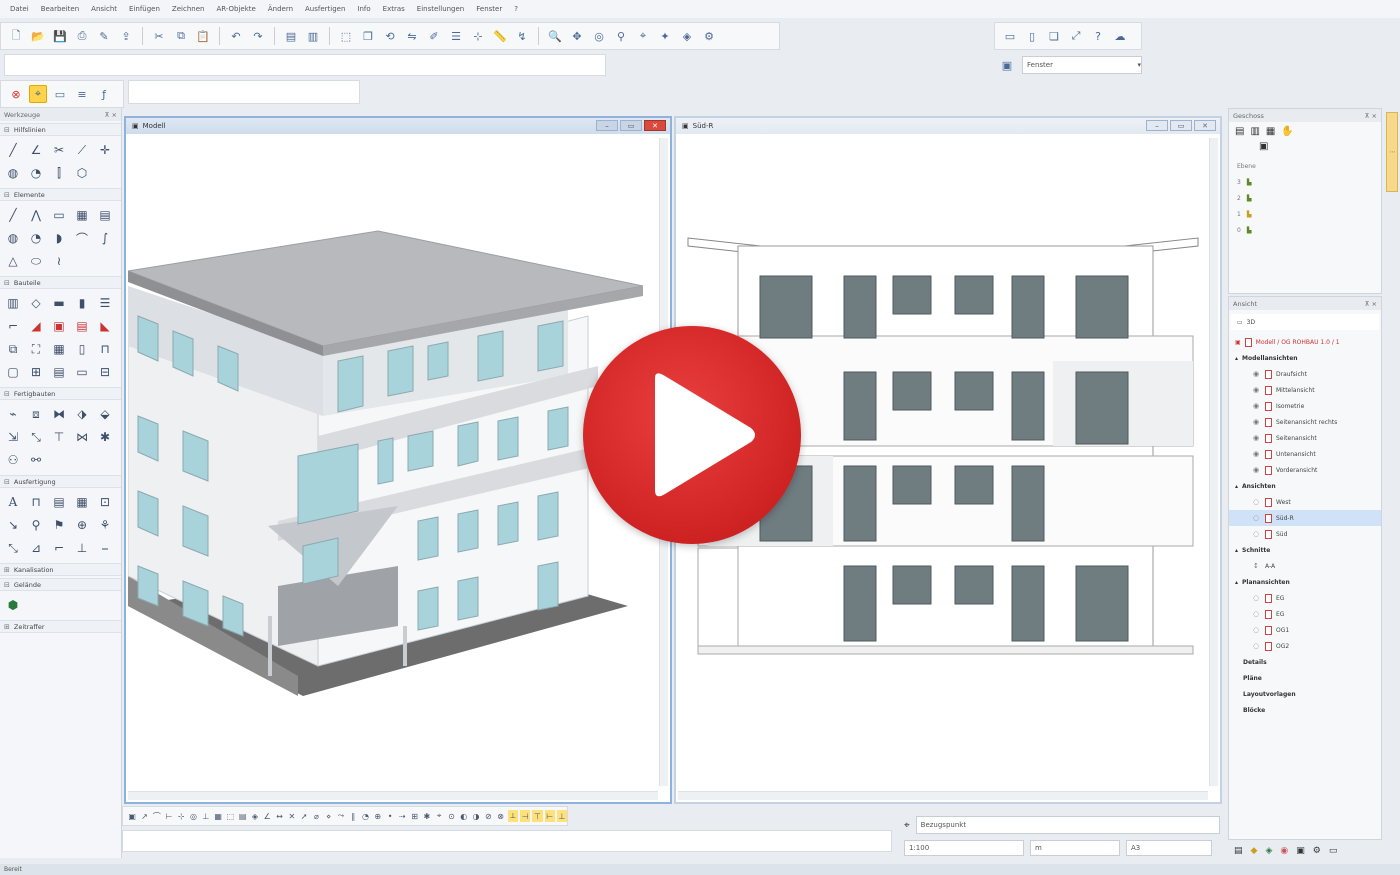 The width and height of the screenshot is (1400, 875). What do you see at coordinates (36, 215) in the screenshot?
I see `polyline-tool-icon: ⋀` at bounding box center [36, 215].